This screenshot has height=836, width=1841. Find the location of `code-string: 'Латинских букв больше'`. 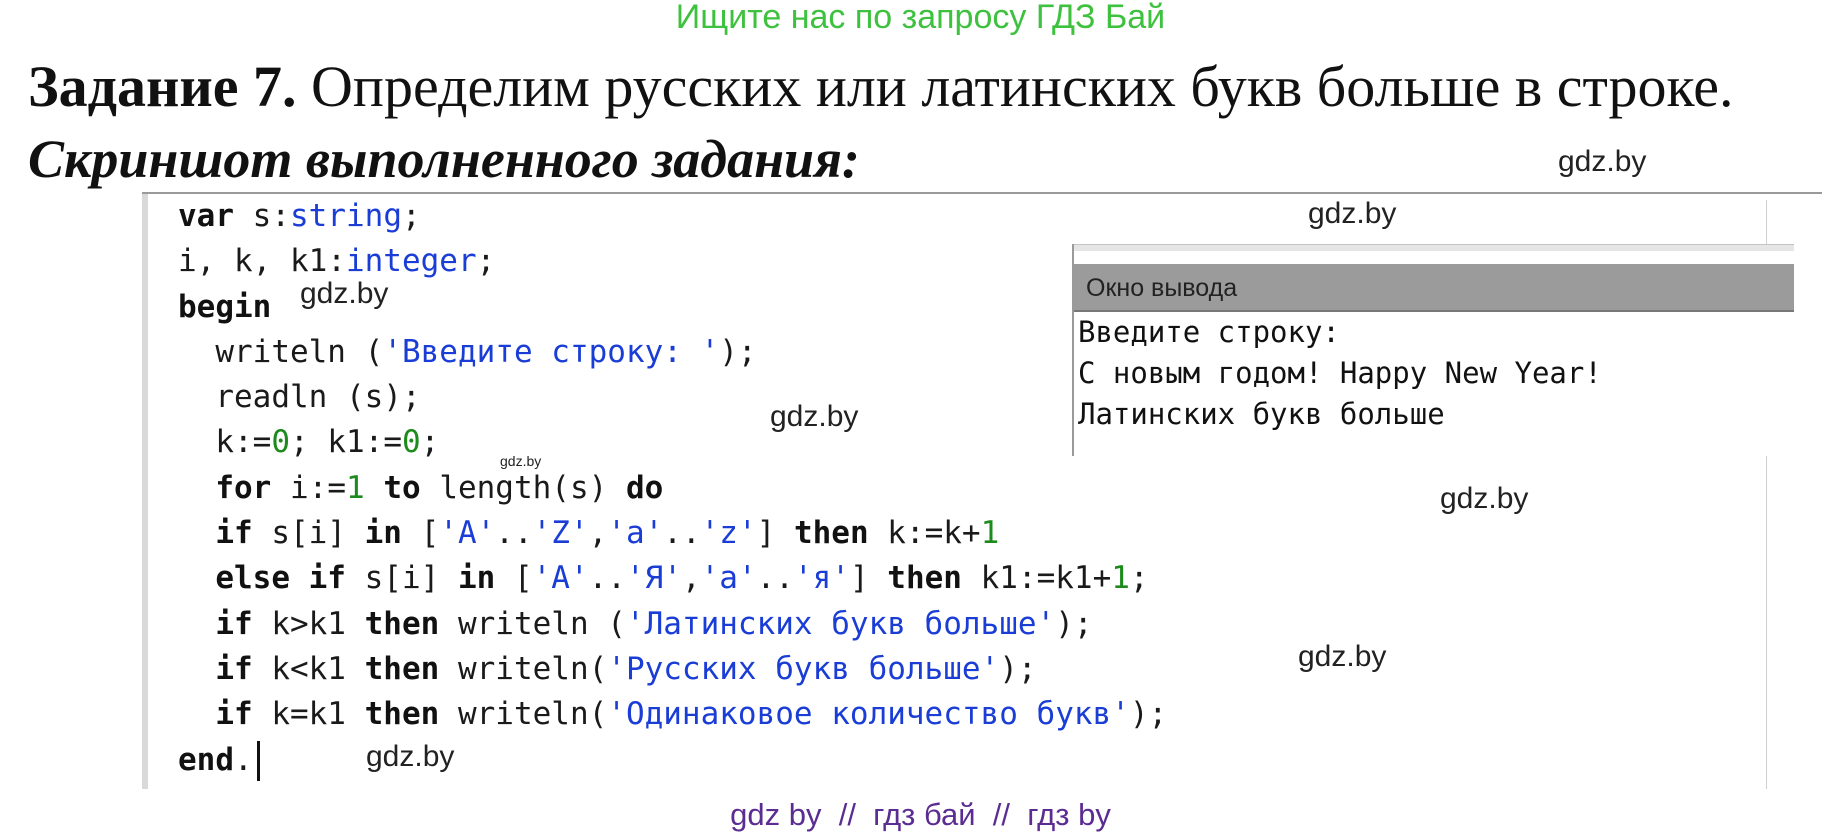

code-string: 'Латинских букв больше' is located at coordinates (840, 623).